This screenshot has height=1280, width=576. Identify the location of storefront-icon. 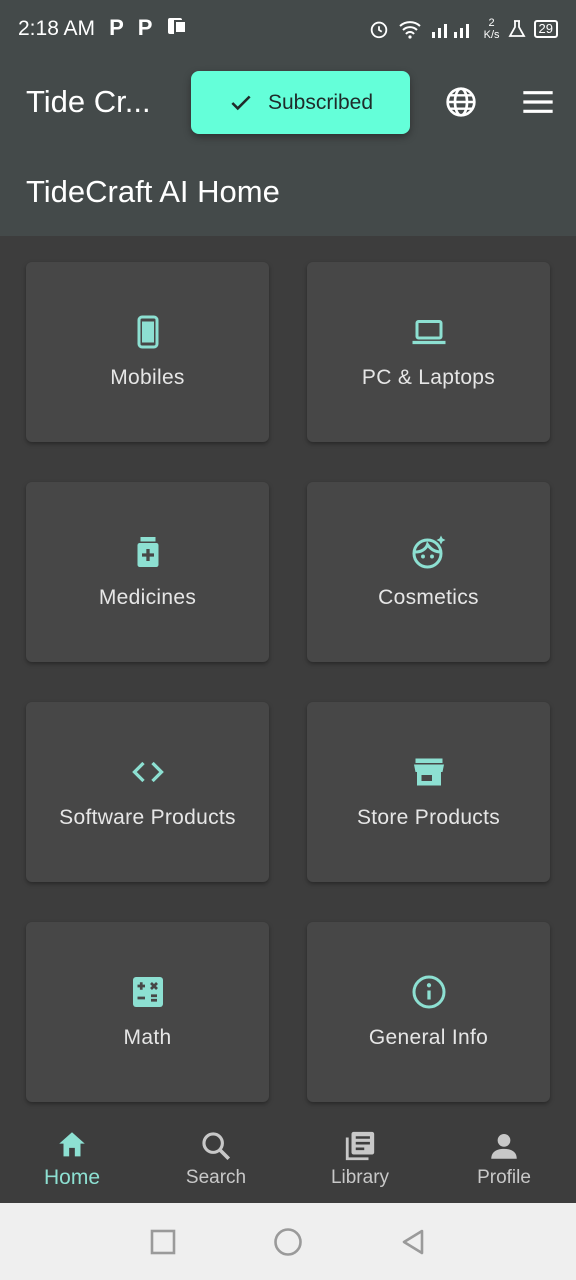
(428, 772).